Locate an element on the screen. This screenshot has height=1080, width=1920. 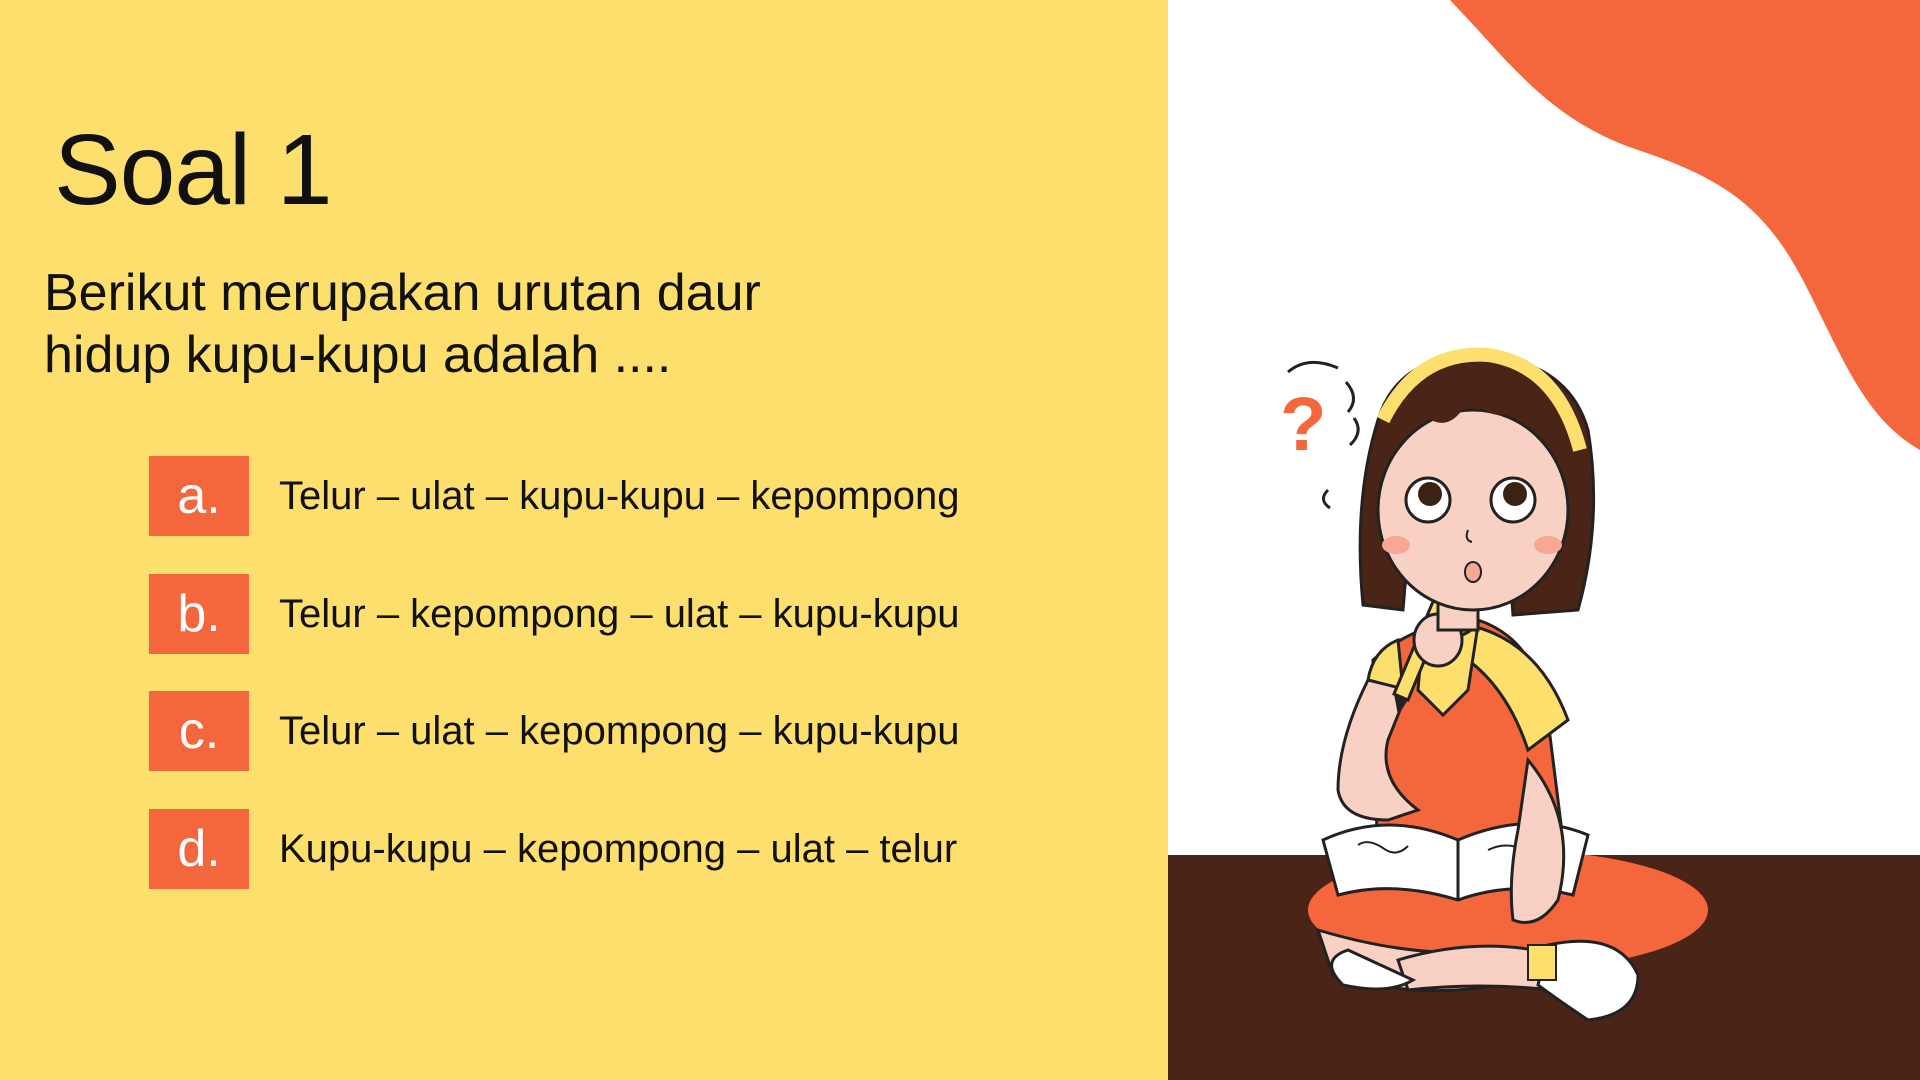
option-text-b: Telur – kepompong – ulat – kupu-kupu is located at coordinates (619, 613).